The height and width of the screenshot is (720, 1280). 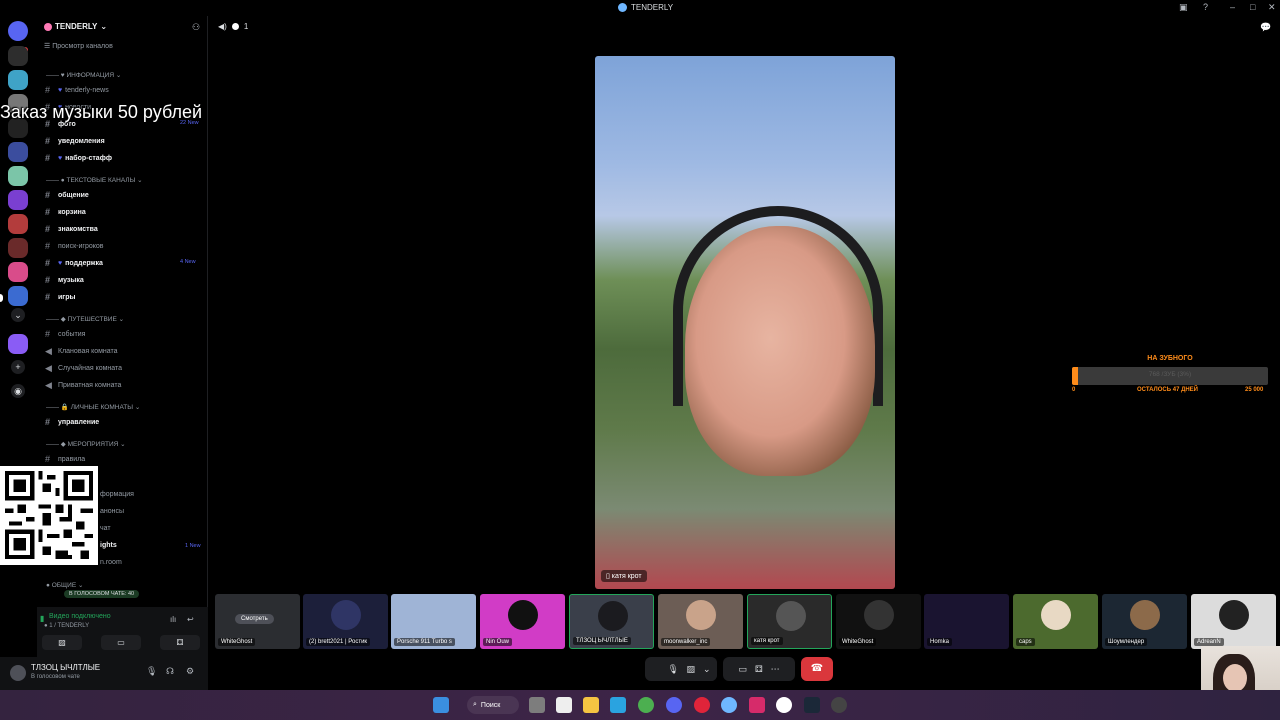 I want to click on participant-tile: ТЛЗОЦ ЫЧЛТЛЫЕ, so click(x=611, y=621).